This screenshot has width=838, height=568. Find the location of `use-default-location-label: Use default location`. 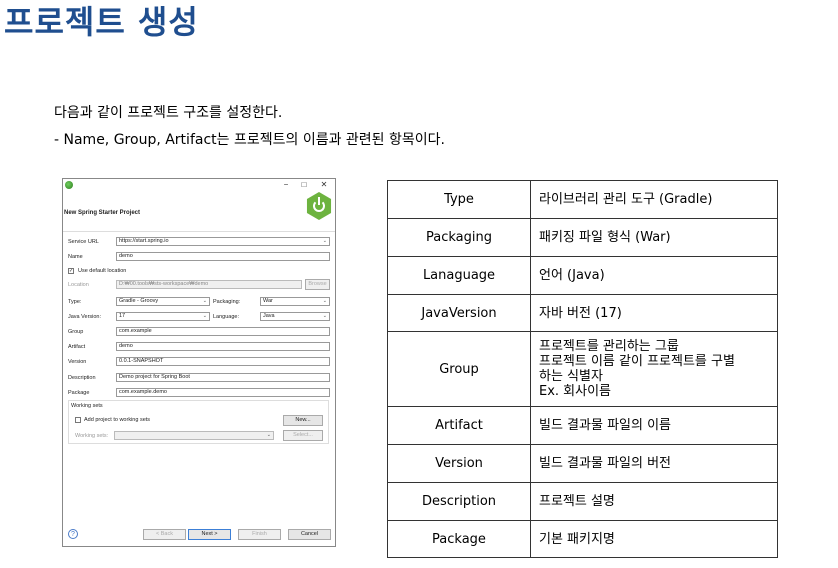

use-default-location-label: Use default location is located at coordinates (102, 271).